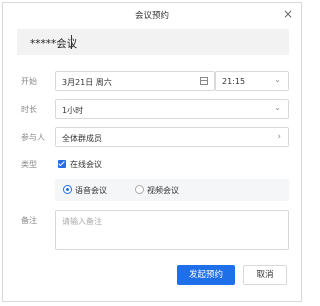 The image size is (320, 306). Describe the element at coordinates (252, 81) in the screenshot. I see `start-time-select: 21:15 ⌄` at that location.